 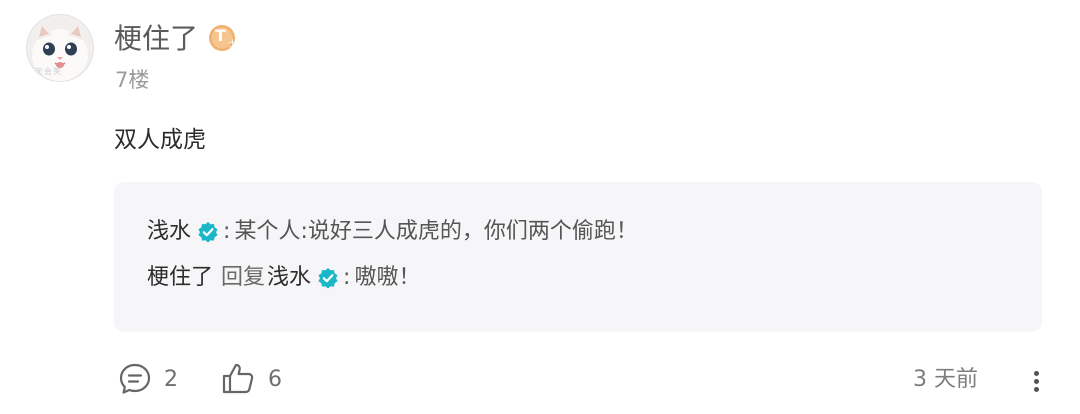 What do you see at coordinates (160, 140) in the screenshot?
I see `comment-content: 双人成虎` at bounding box center [160, 140].